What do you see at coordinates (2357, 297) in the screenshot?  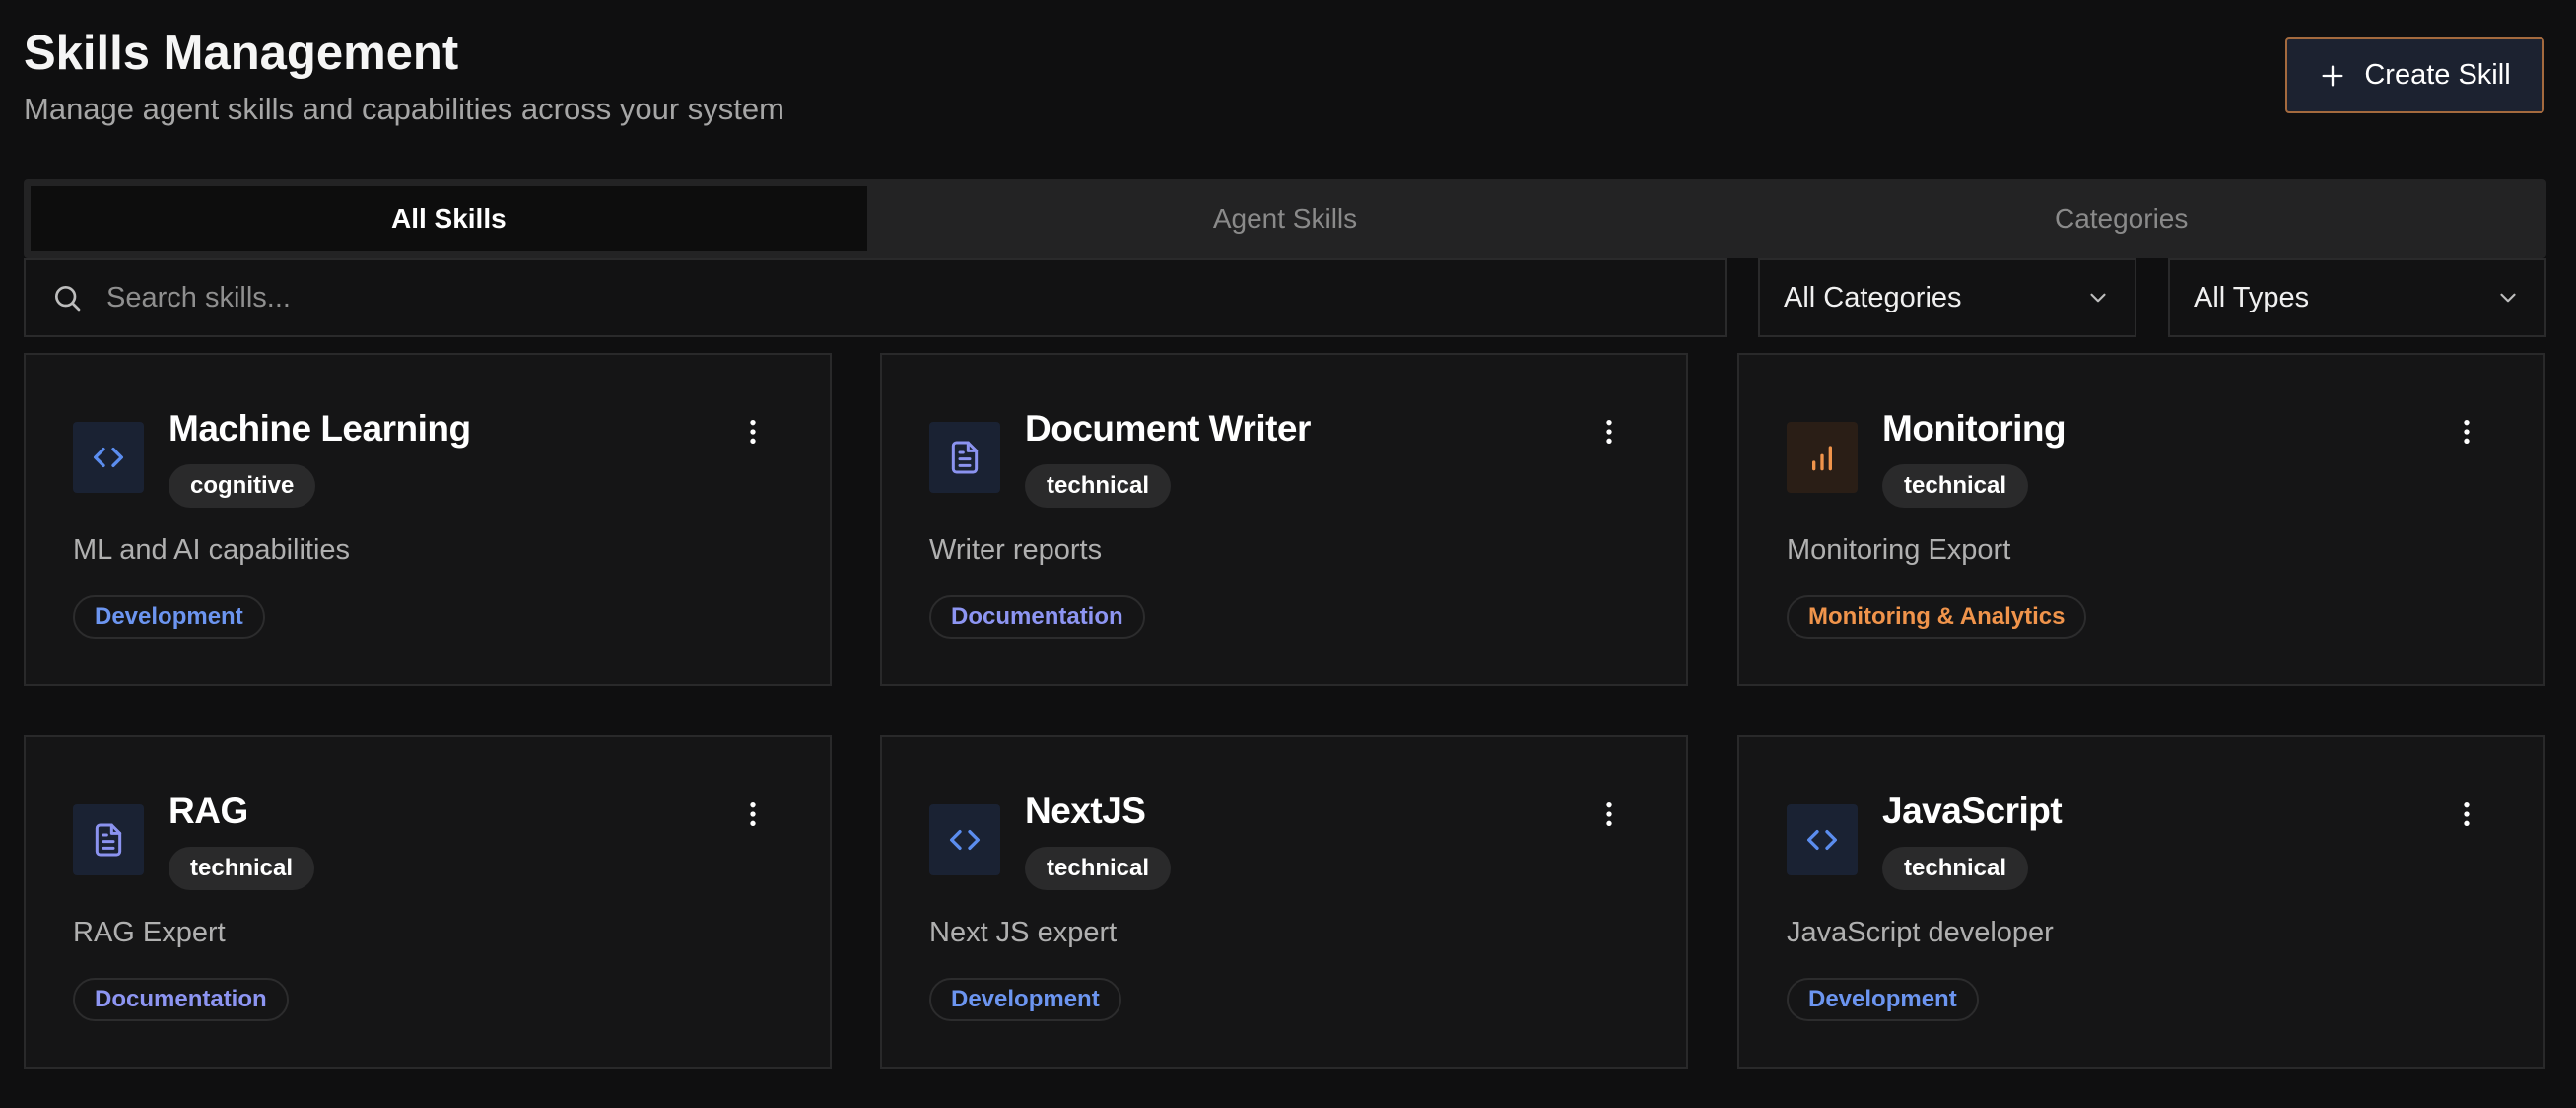 I see `type-filter-select: All Types` at bounding box center [2357, 297].